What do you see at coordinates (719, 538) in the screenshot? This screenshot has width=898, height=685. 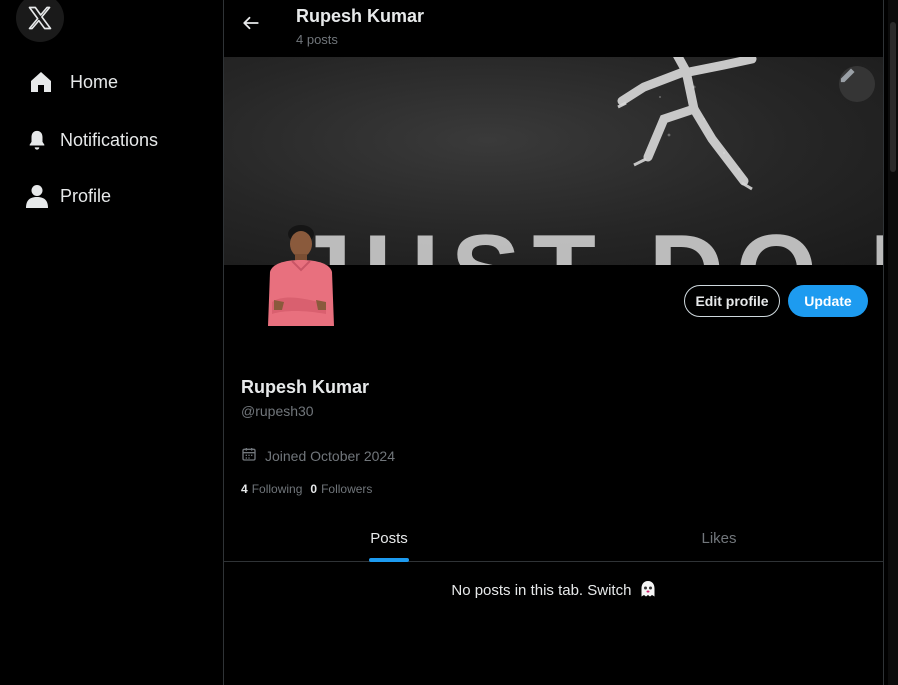 I see `tab-likes: Likes` at bounding box center [719, 538].